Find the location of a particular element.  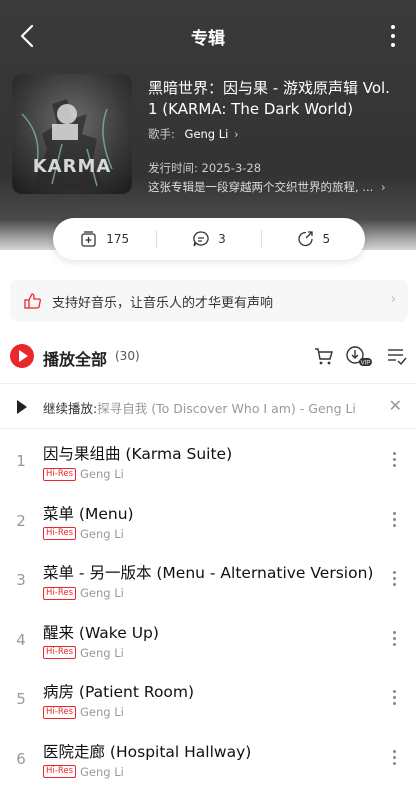

collect-icon is located at coordinates (88, 239).